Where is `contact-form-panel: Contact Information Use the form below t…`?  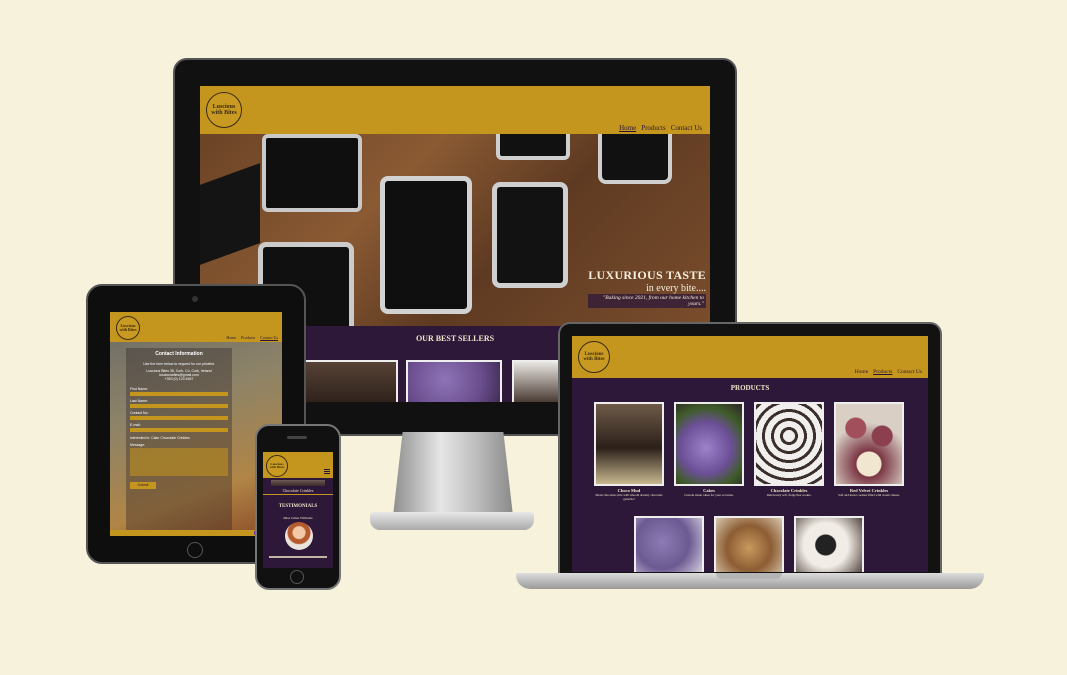
contact-form-panel: Contact Information Use the form below t… is located at coordinates (179, 439).